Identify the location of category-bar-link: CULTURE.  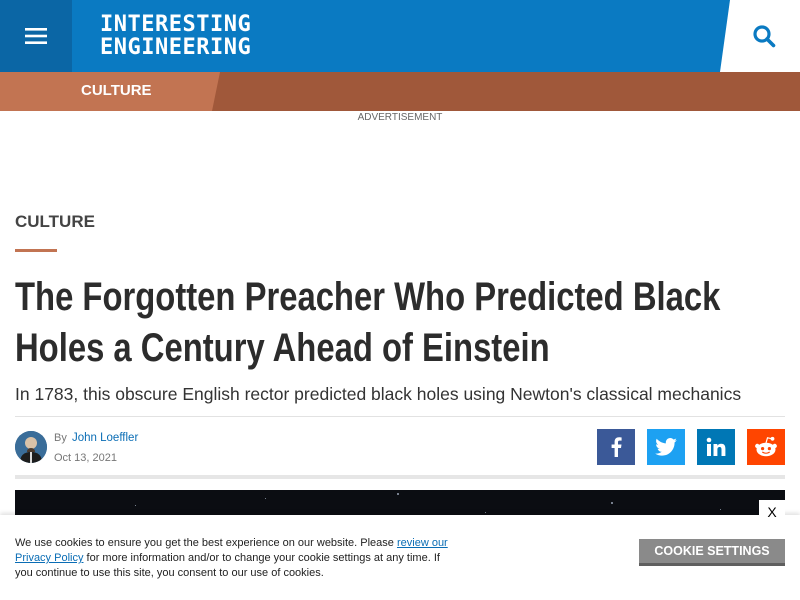
(116, 90).